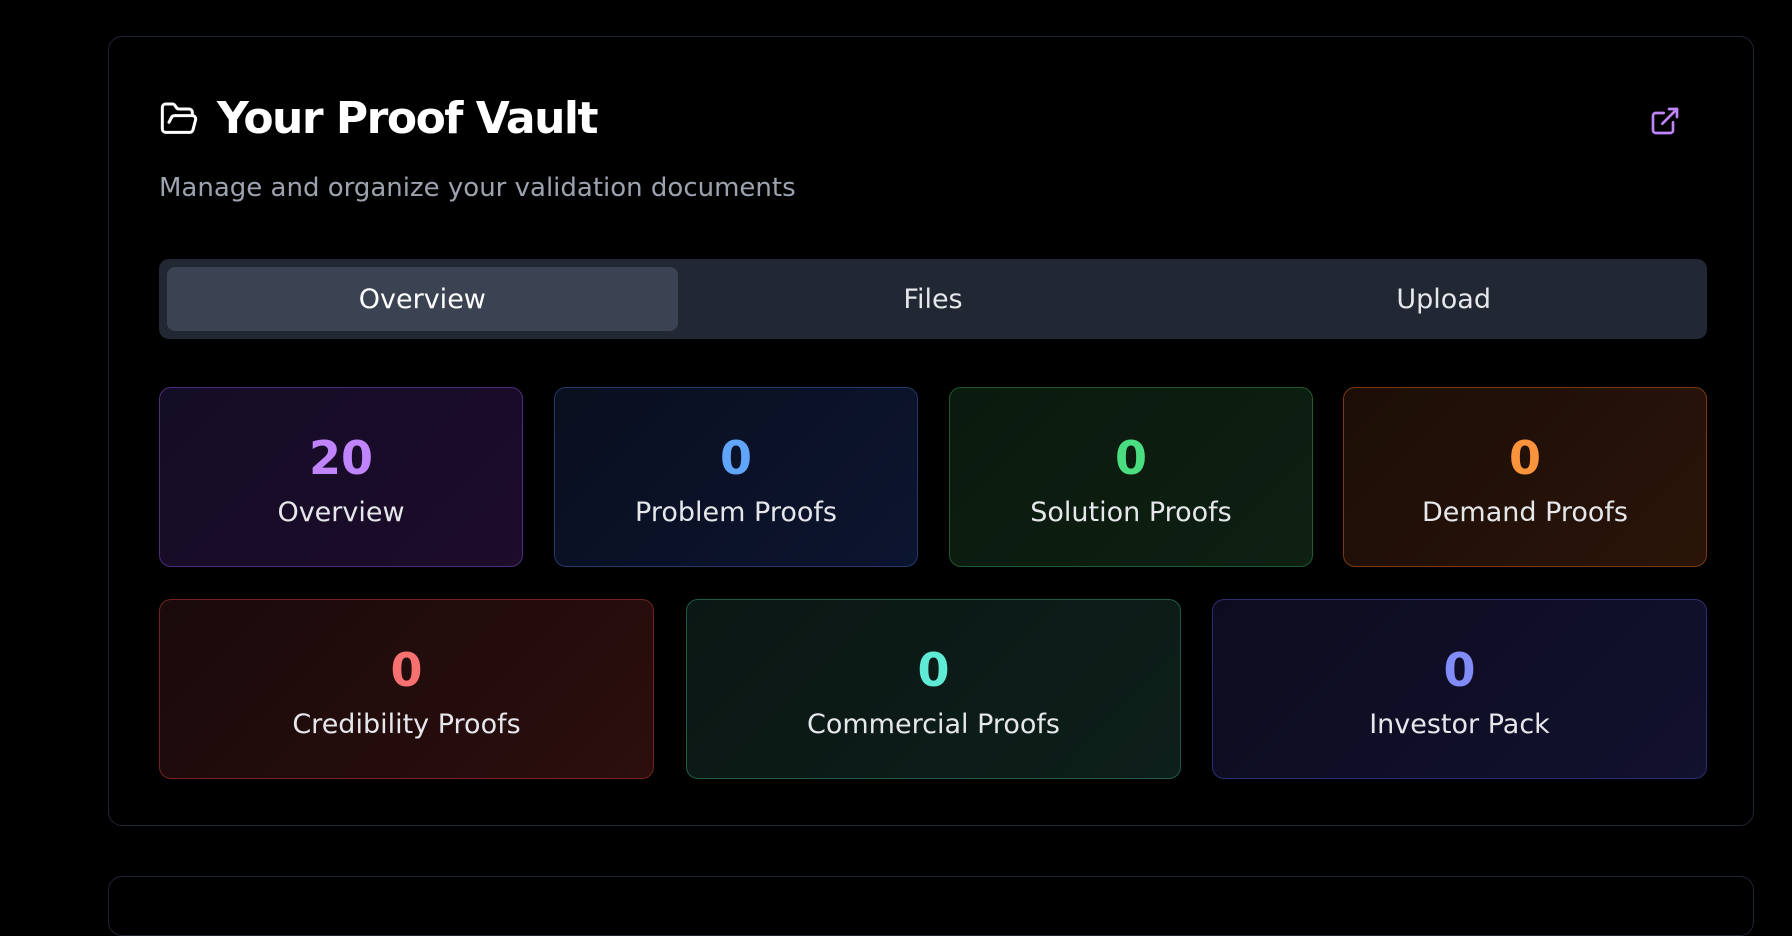  I want to click on tab-bar: Overview Files Upload, so click(933, 299).